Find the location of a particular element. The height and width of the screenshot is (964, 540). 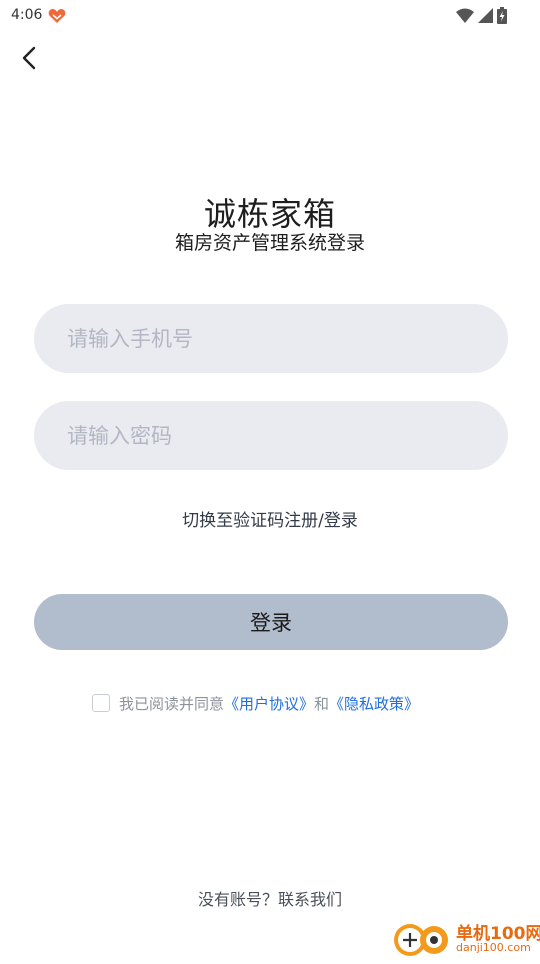

password-field is located at coordinates (271, 435).